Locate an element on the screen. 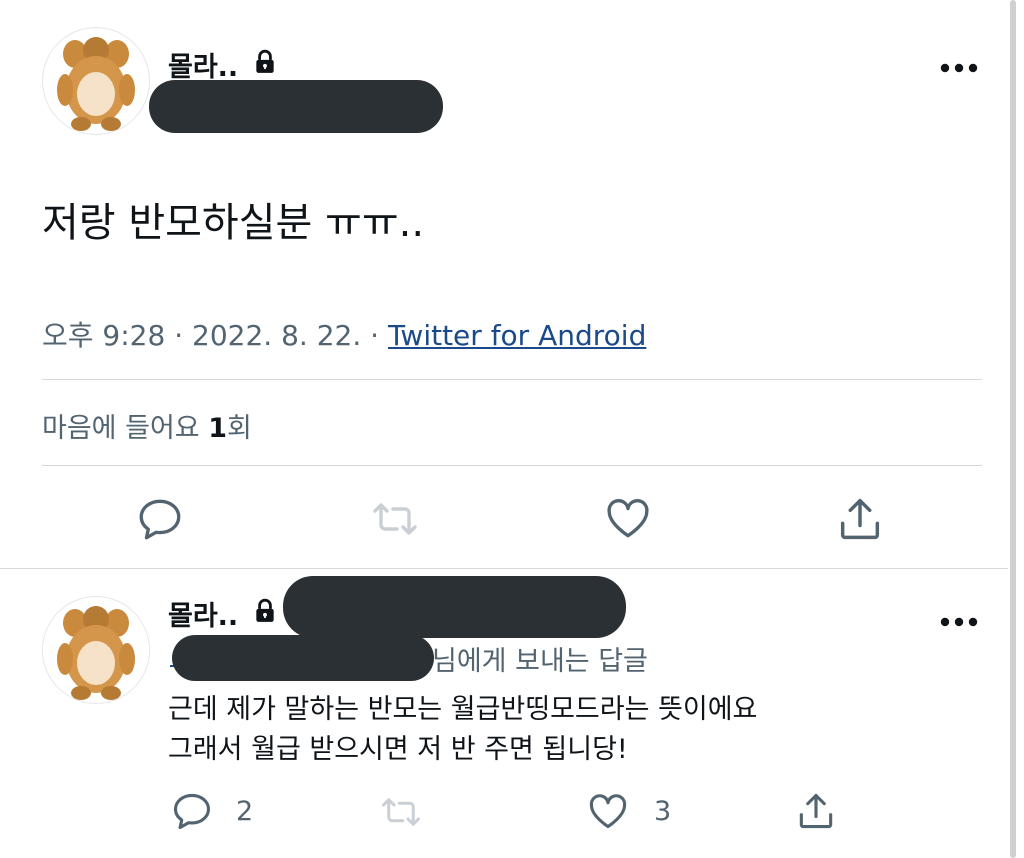 This screenshot has width=1024, height=858. reply-text-line-2: 그래서 월급 받으시면 저 반 주면 됩니당! is located at coordinates (398, 749).